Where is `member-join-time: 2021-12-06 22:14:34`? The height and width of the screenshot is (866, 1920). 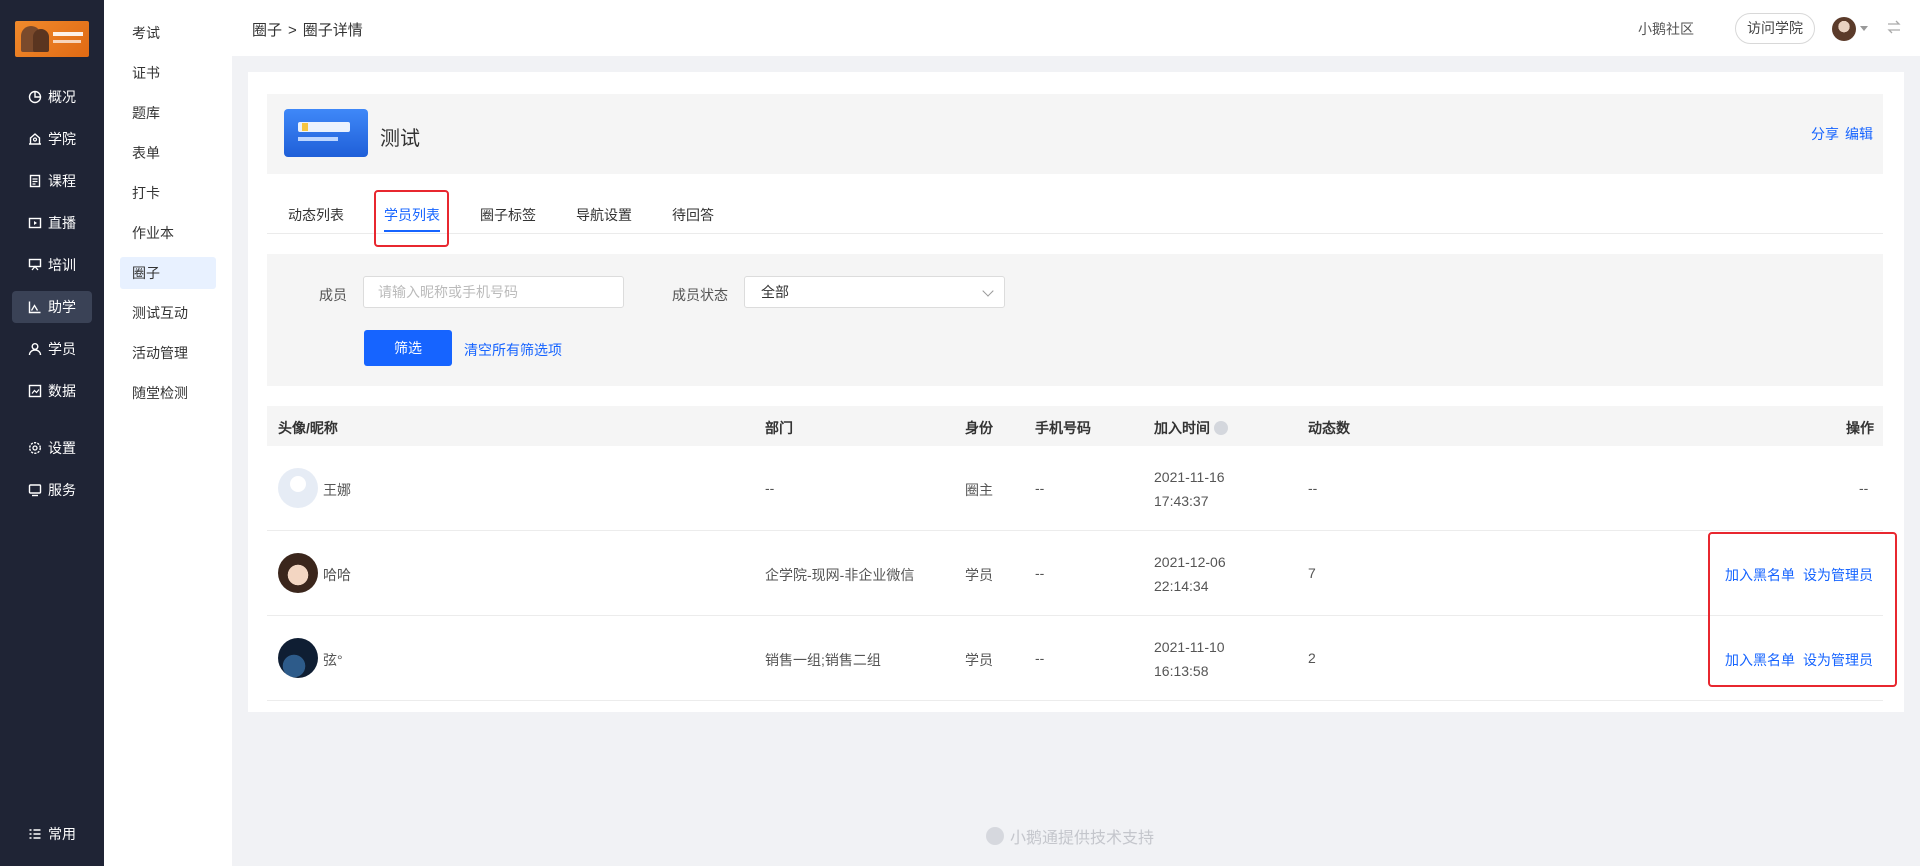 member-join-time: 2021-12-06 22:14:34 is located at coordinates (1190, 574).